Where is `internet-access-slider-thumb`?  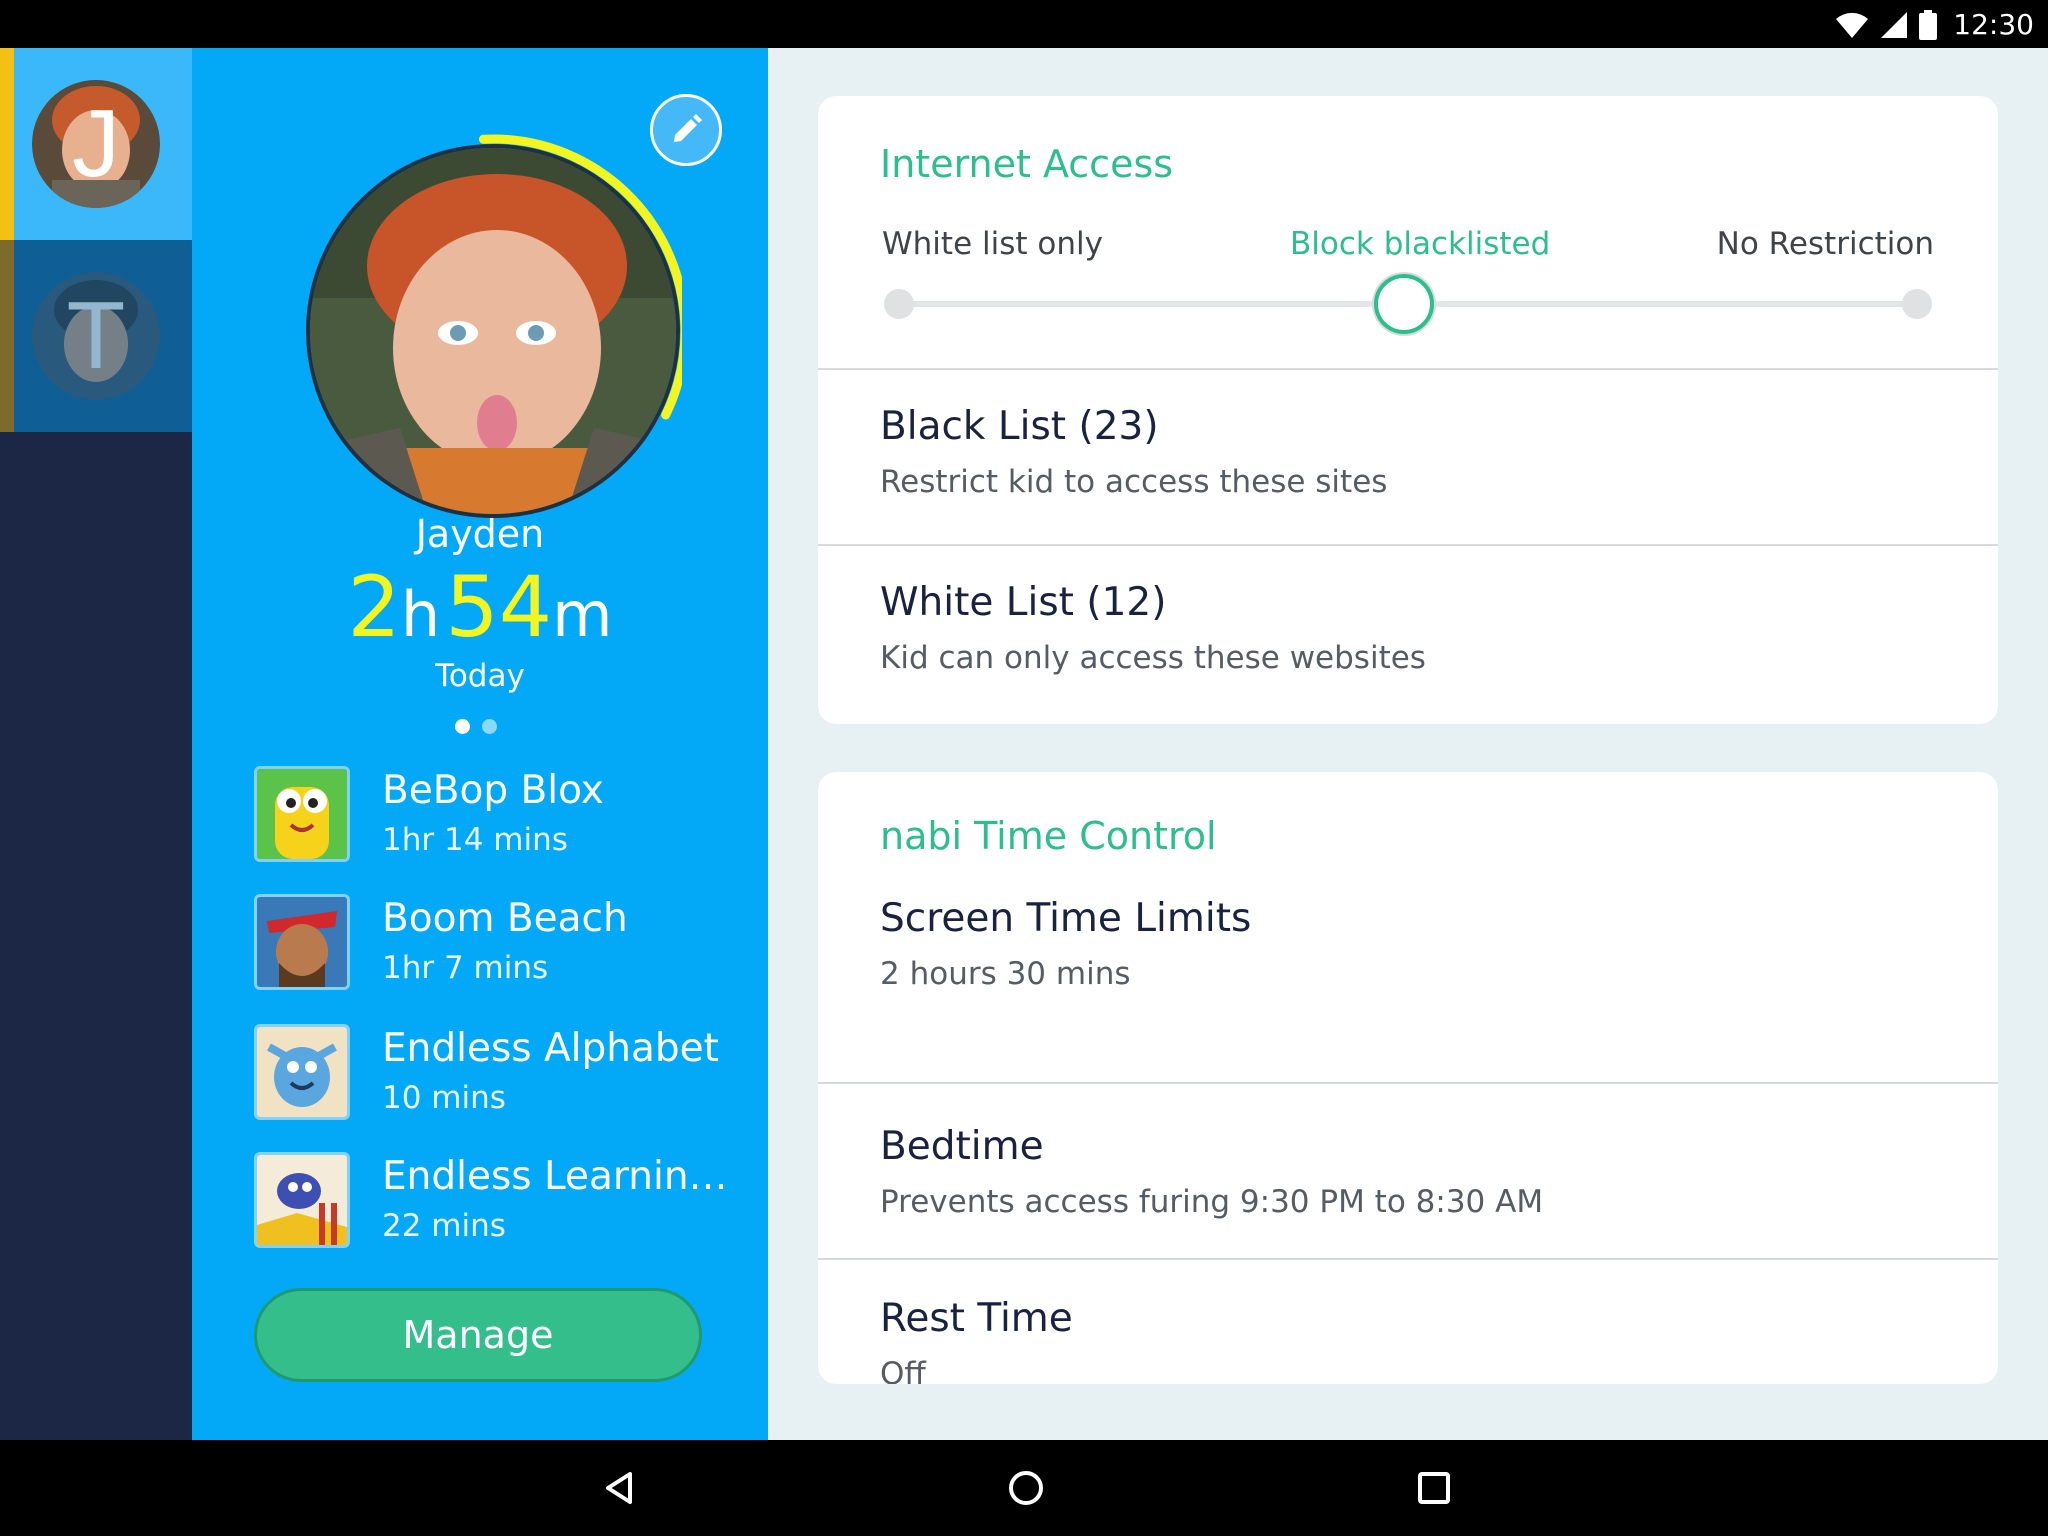
internet-access-slider-thumb is located at coordinates (1404, 304).